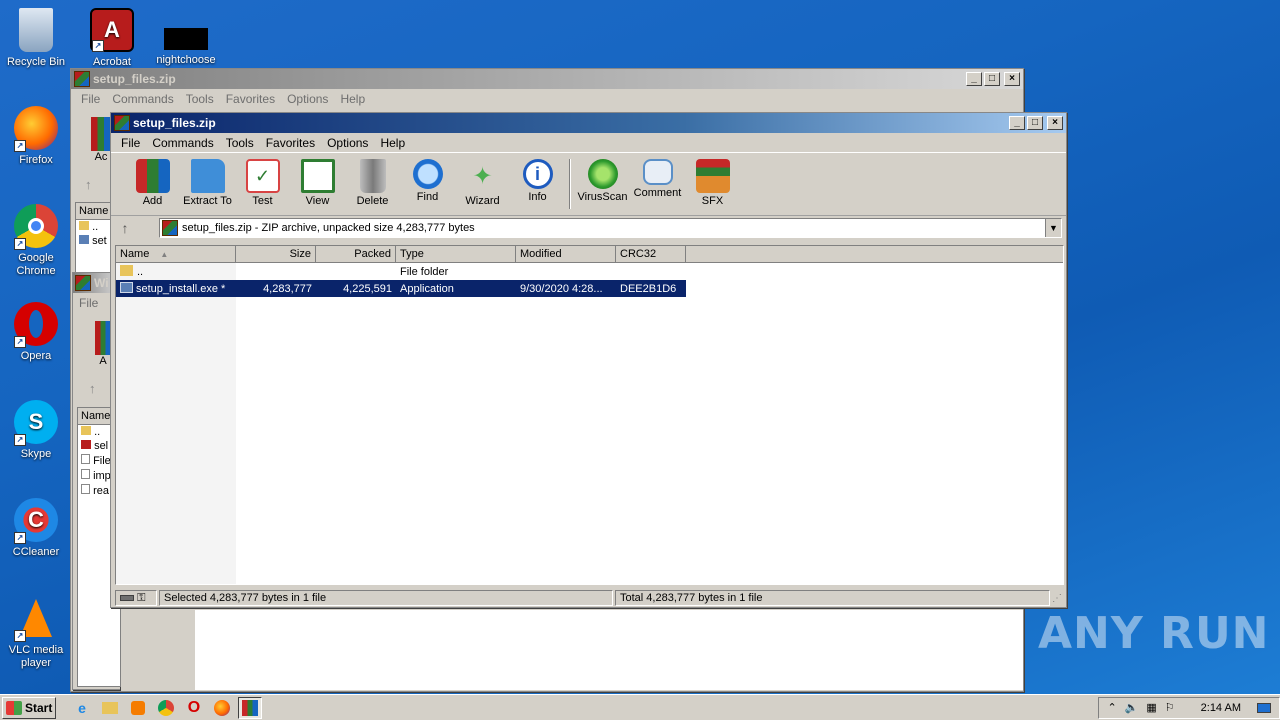 The width and height of the screenshot is (1280, 720). What do you see at coordinates (99, 241) in the screenshot?
I see `list-item-name: set` at bounding box center [99, 241].